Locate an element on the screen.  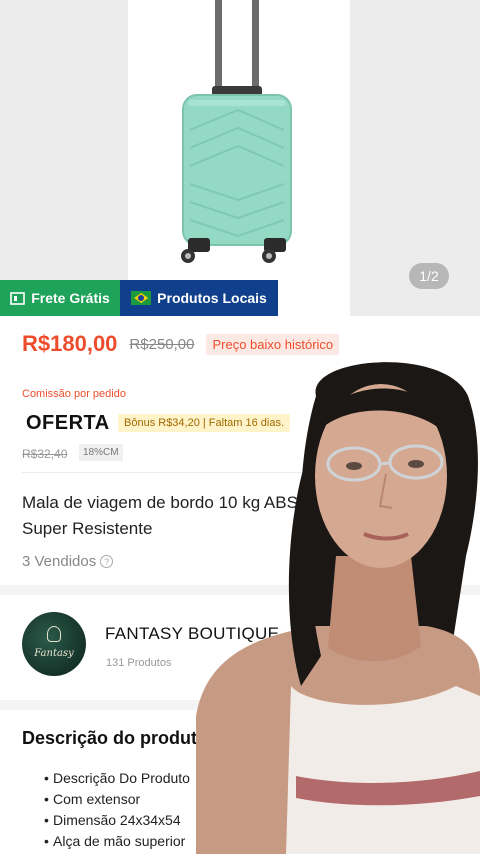
original-commission: R$32,40 is located at coordinates (45, 454).